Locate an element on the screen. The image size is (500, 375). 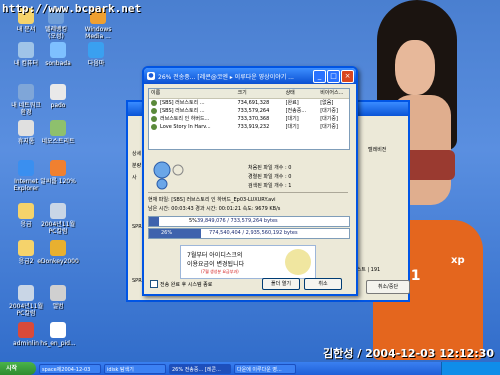
table-row: 러브스토리 인 하버드... 733,370,368 [대기] [대기중] is located at coordinates (249, 119).